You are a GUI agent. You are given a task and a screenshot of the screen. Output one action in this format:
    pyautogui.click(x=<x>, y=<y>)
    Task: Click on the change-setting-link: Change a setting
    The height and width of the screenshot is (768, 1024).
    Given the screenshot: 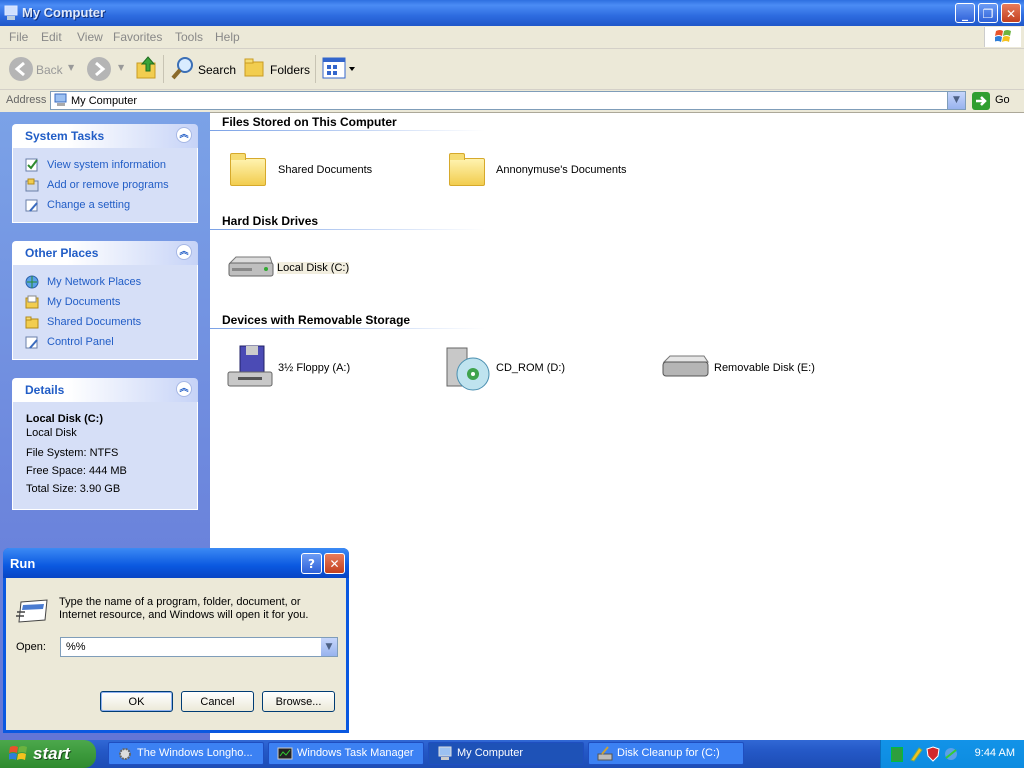 What is the action you would take?
    pyautogui.click(x=111, y=205)
    